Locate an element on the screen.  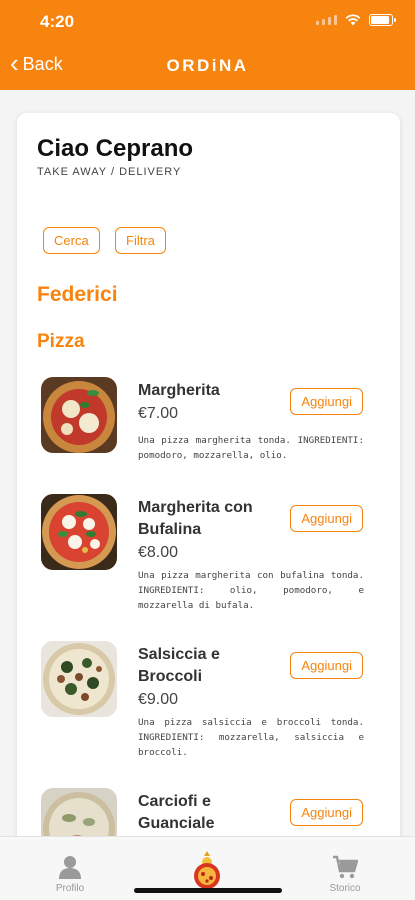
cellular-signal-icon is located at coordinates (326, 20).